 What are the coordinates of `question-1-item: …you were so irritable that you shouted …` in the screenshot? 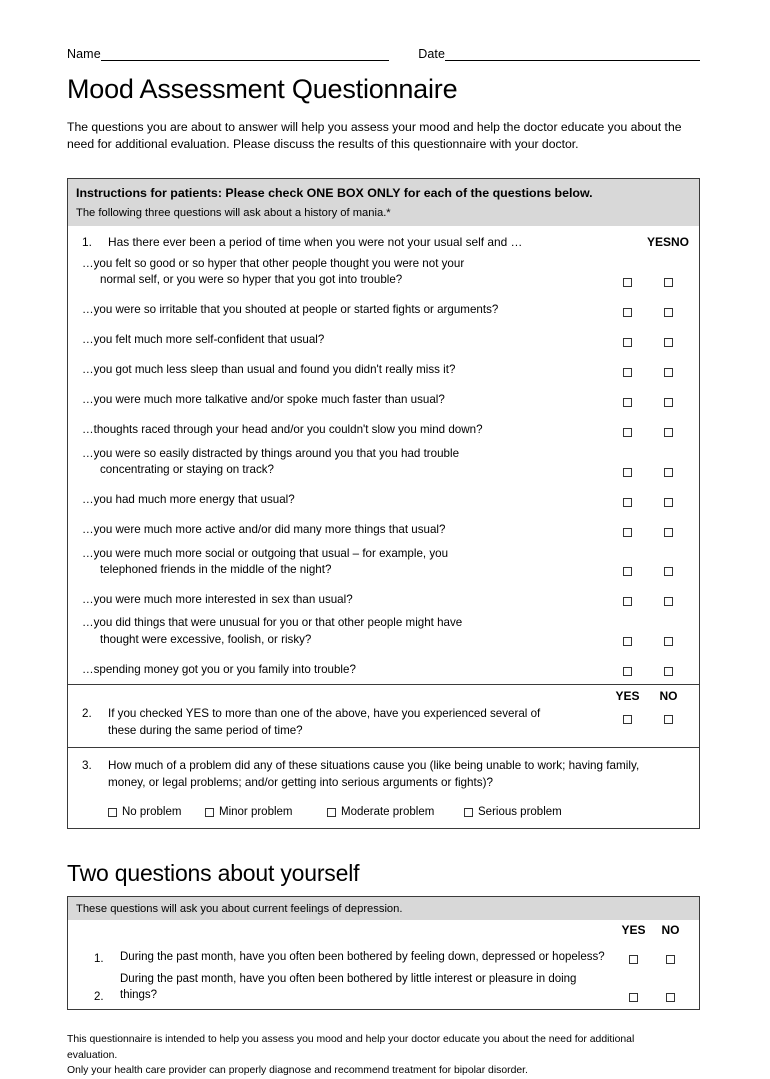 It's located at (385, 304).